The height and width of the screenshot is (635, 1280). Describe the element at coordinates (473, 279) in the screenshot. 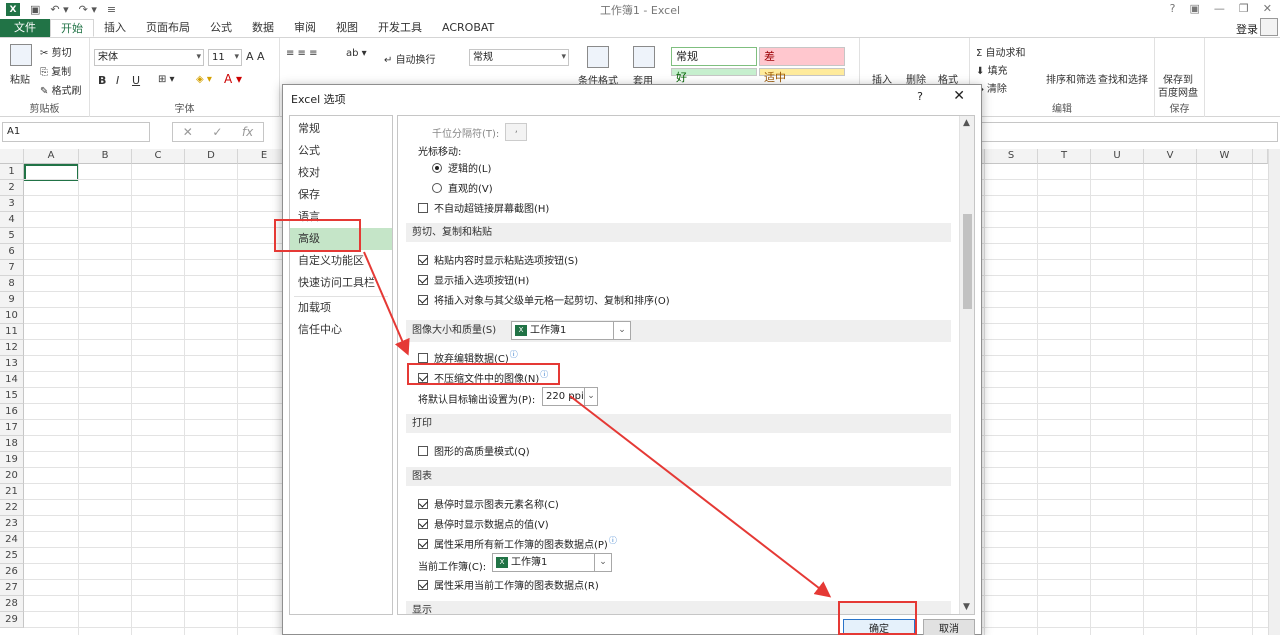

I see `show-insert-options-checkbox: 显示插入选项按钮(H)` at that location.